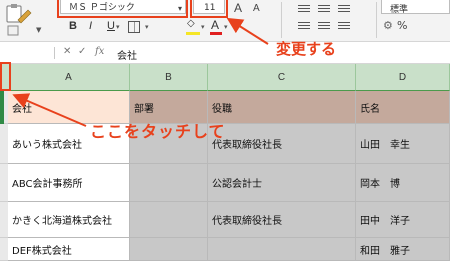 Image resolution: width=450 pixels, height=261 pixels. What do you see at coordinates (158, 131) in the screenshot?
I see `touch-annotation: ここをタッチして` at bounding box center [158, 131].